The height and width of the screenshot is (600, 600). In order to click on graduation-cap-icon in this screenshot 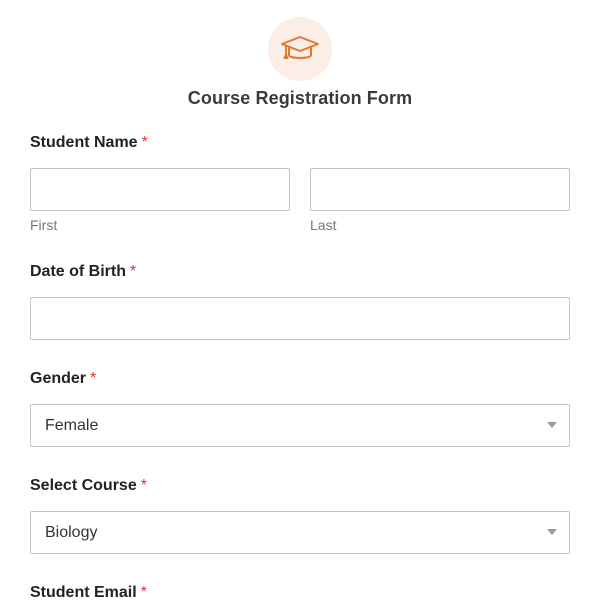, I will do `click(300, 47)`.